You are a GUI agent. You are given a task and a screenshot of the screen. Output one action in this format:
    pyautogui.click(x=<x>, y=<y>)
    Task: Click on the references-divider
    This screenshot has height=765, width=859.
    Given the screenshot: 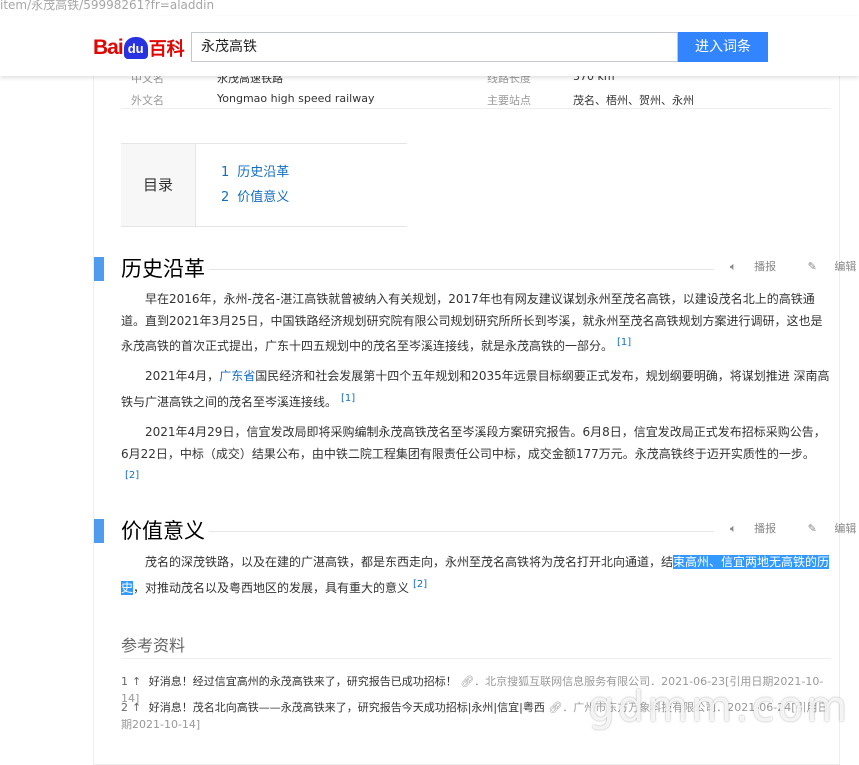 What is the action you would take?
    pyautogui.click(x=476, y=658)
    